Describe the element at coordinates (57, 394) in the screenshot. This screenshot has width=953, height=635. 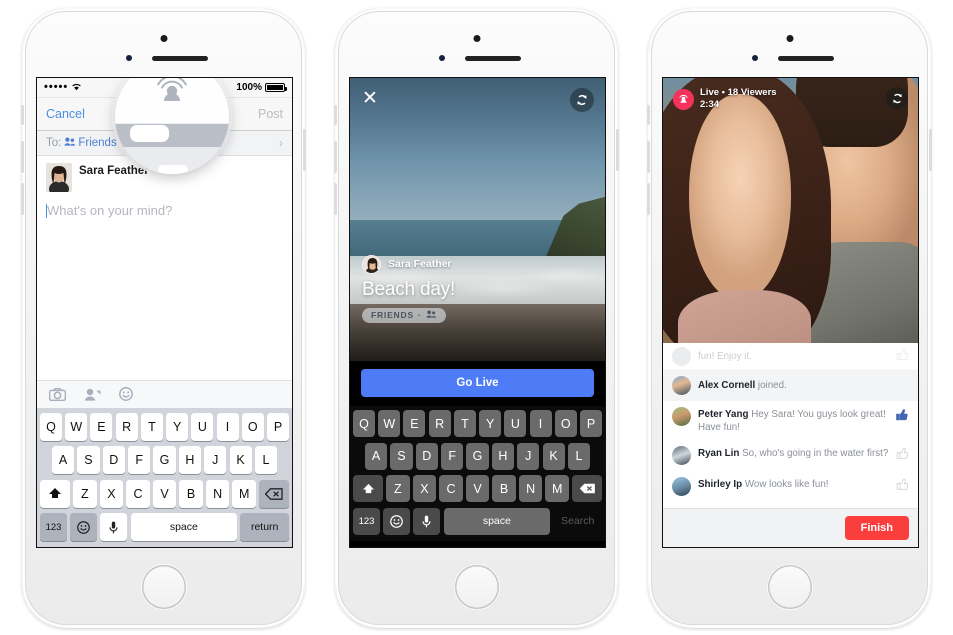
I see `camera-icon` at that location.